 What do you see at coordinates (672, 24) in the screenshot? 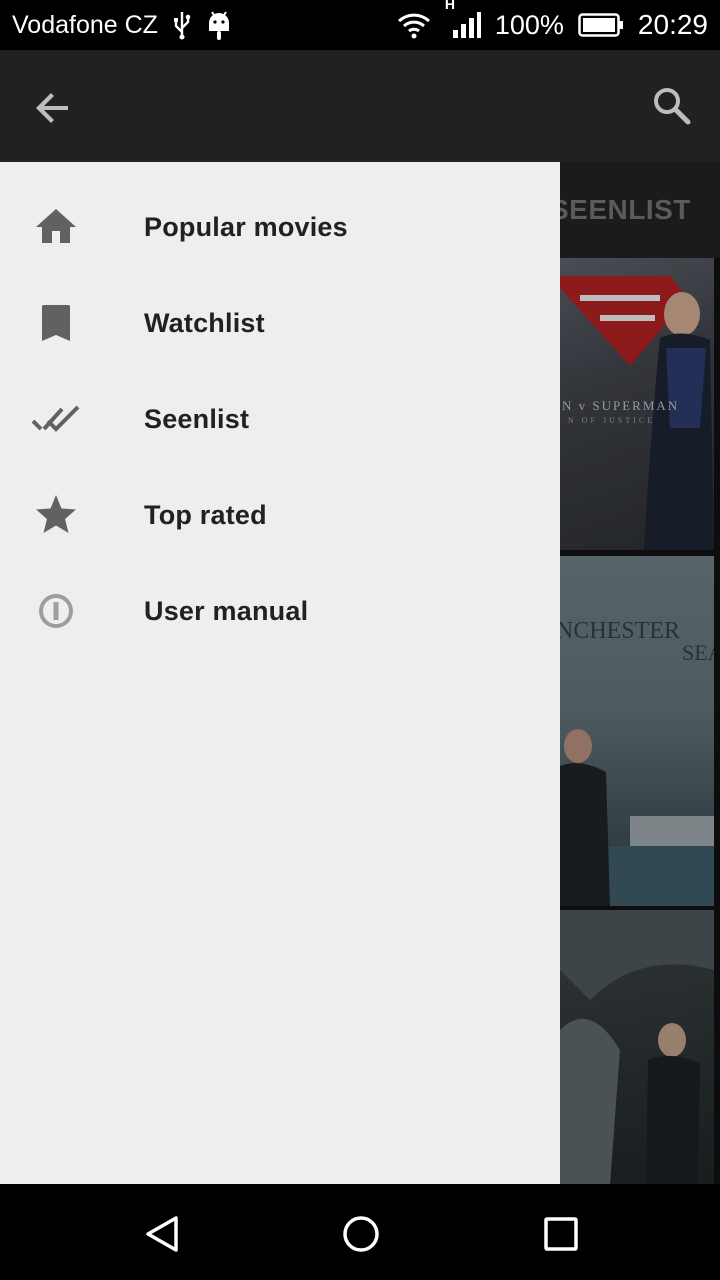
I see `clock: 20:29` at bounding box center [672, 24].